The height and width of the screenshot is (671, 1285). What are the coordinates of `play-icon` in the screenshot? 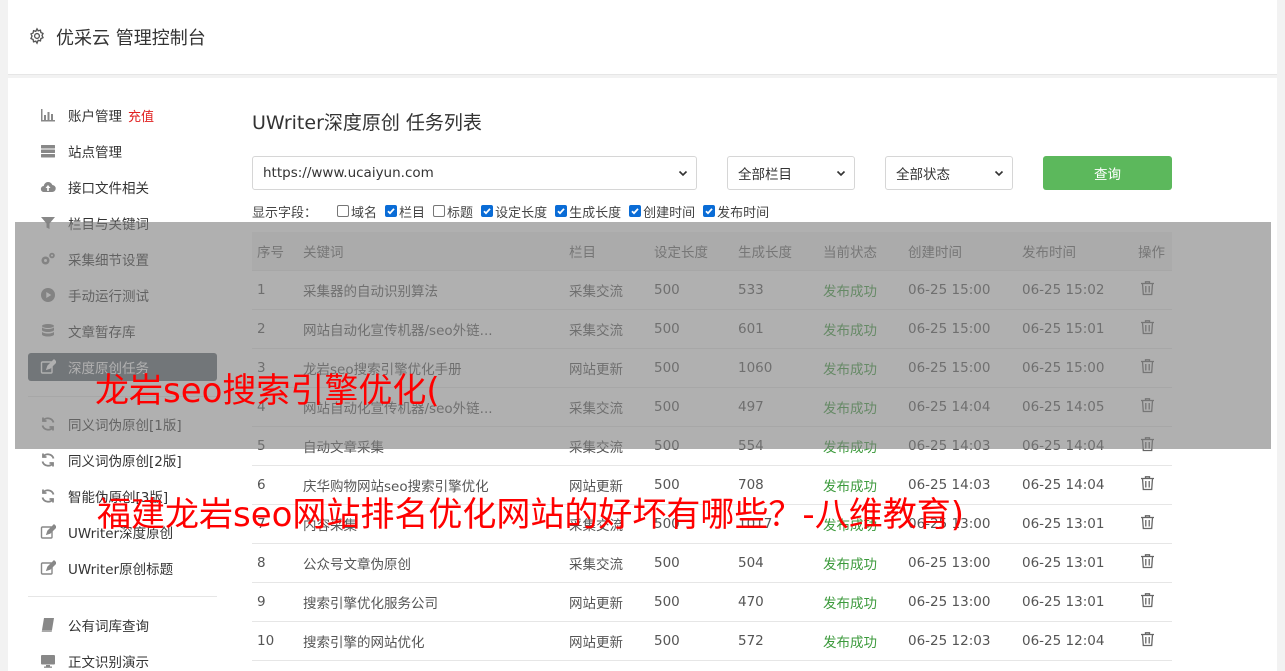 It's located at (47, 295).